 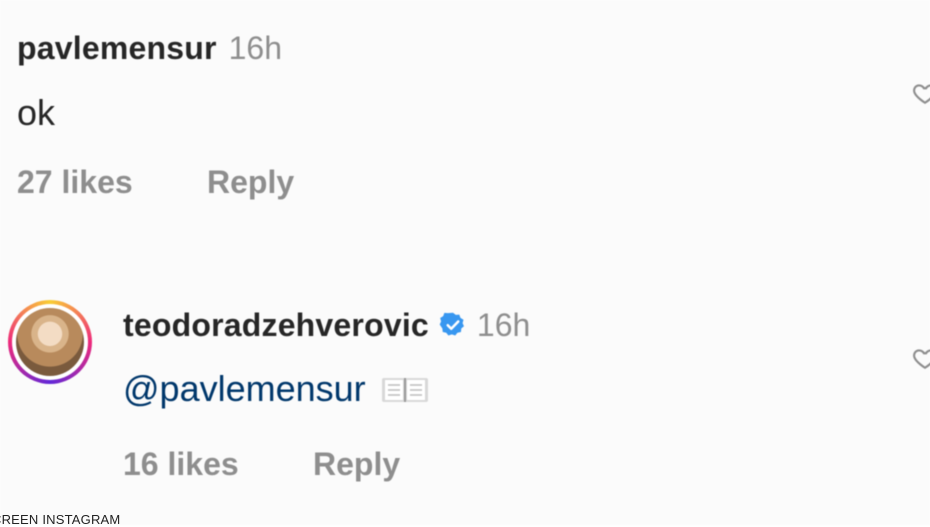 What do you see at coordinates (457, 182) in the screenshot?
I see `comment-actions: 27 likes Reply` at bounding box center [457, 182].